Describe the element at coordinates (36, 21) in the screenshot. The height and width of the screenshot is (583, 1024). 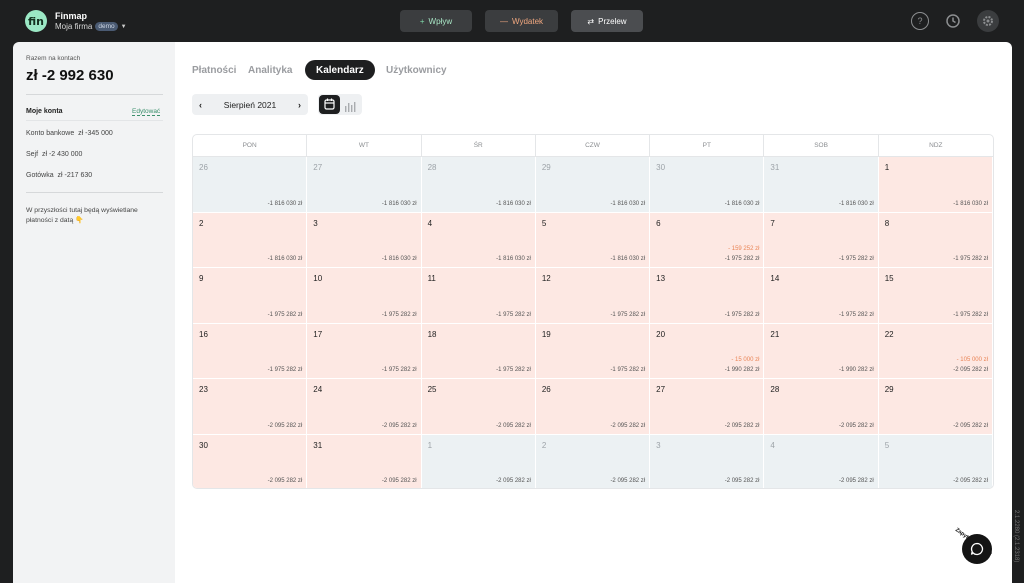
I see `finmap-logo: fin` at that location.